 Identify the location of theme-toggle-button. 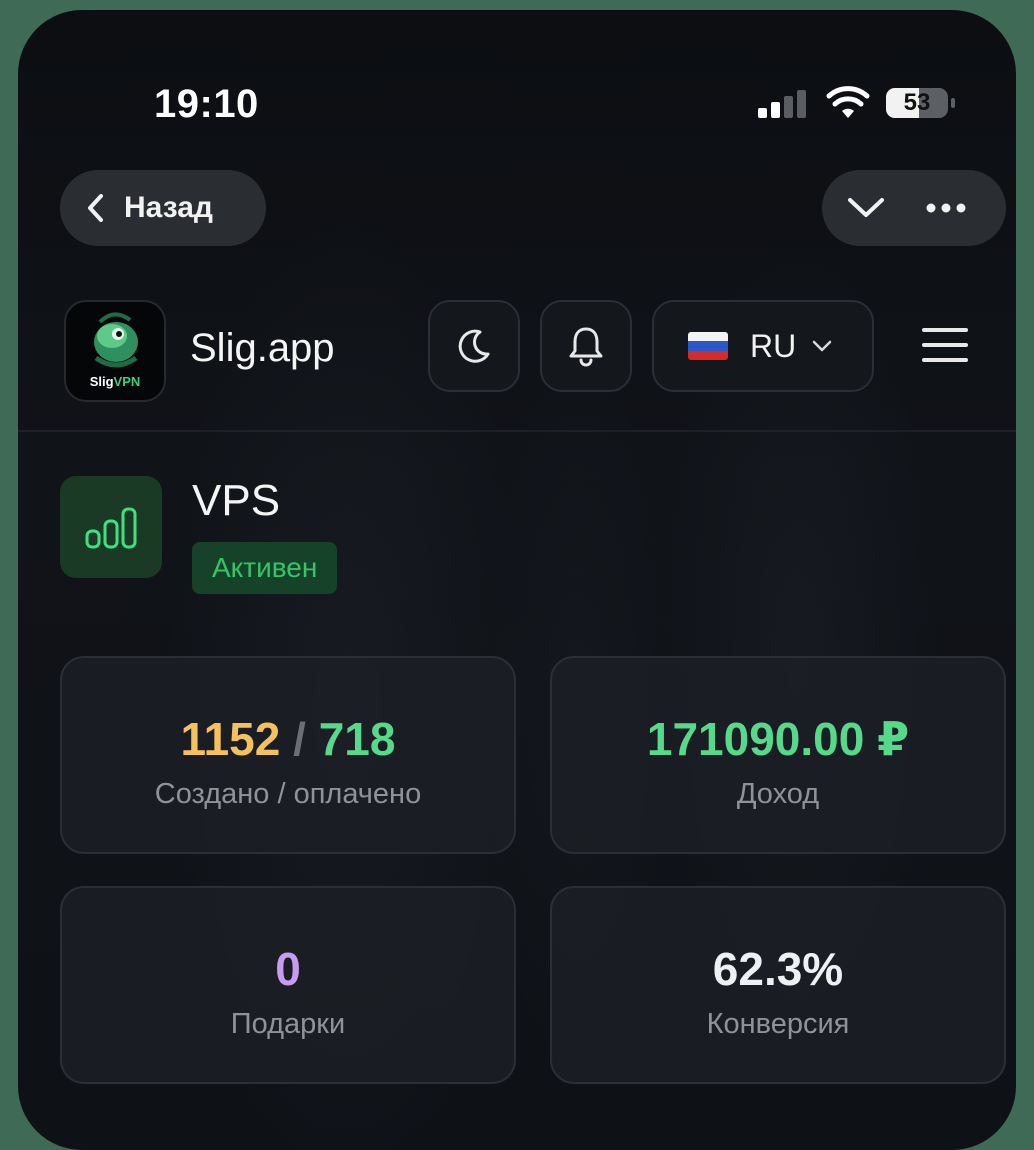
(474, 346).